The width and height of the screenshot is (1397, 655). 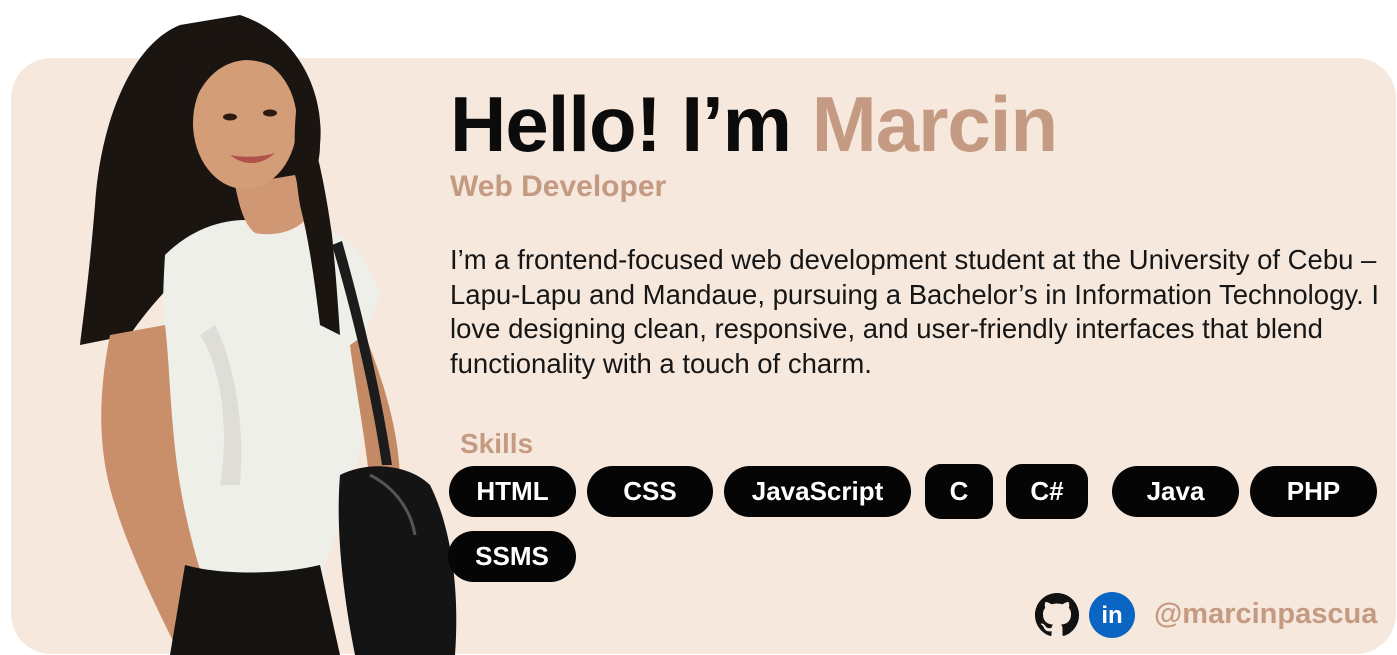 I want to click on github-icon, so click(x=1057, y=614).